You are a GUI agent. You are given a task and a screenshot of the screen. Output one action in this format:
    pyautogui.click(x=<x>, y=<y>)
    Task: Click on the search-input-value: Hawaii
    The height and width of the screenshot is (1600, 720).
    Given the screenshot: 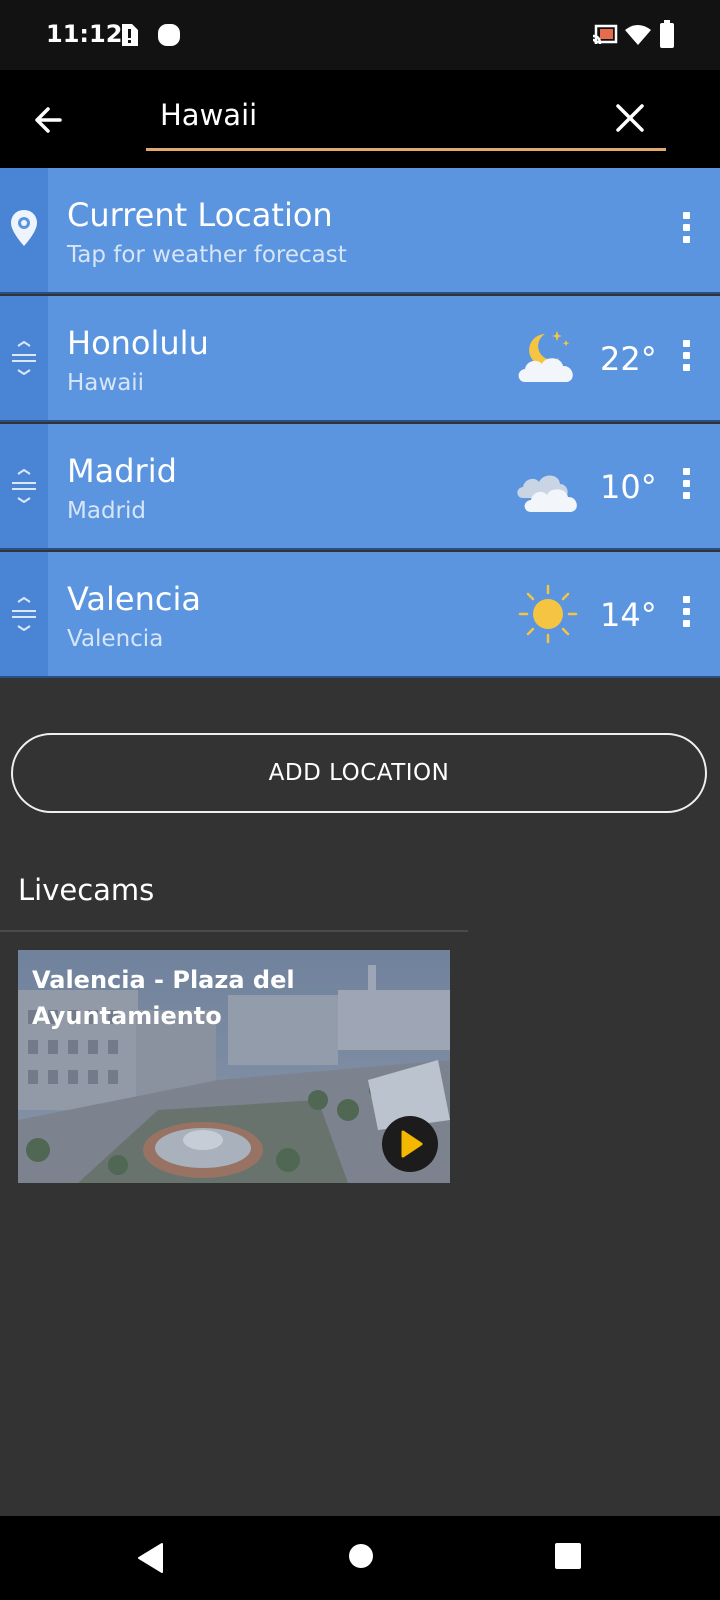 What is the action you would take?
    pyautogui.click(x=209, y=115)
    